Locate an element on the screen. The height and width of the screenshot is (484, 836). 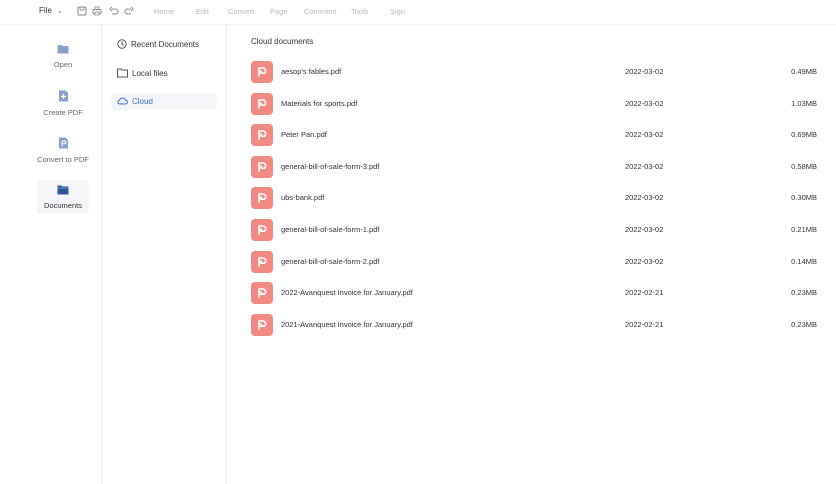
left-rail: Open Create PDF Convert to PDF Documents is located at coordinates (51, 254).